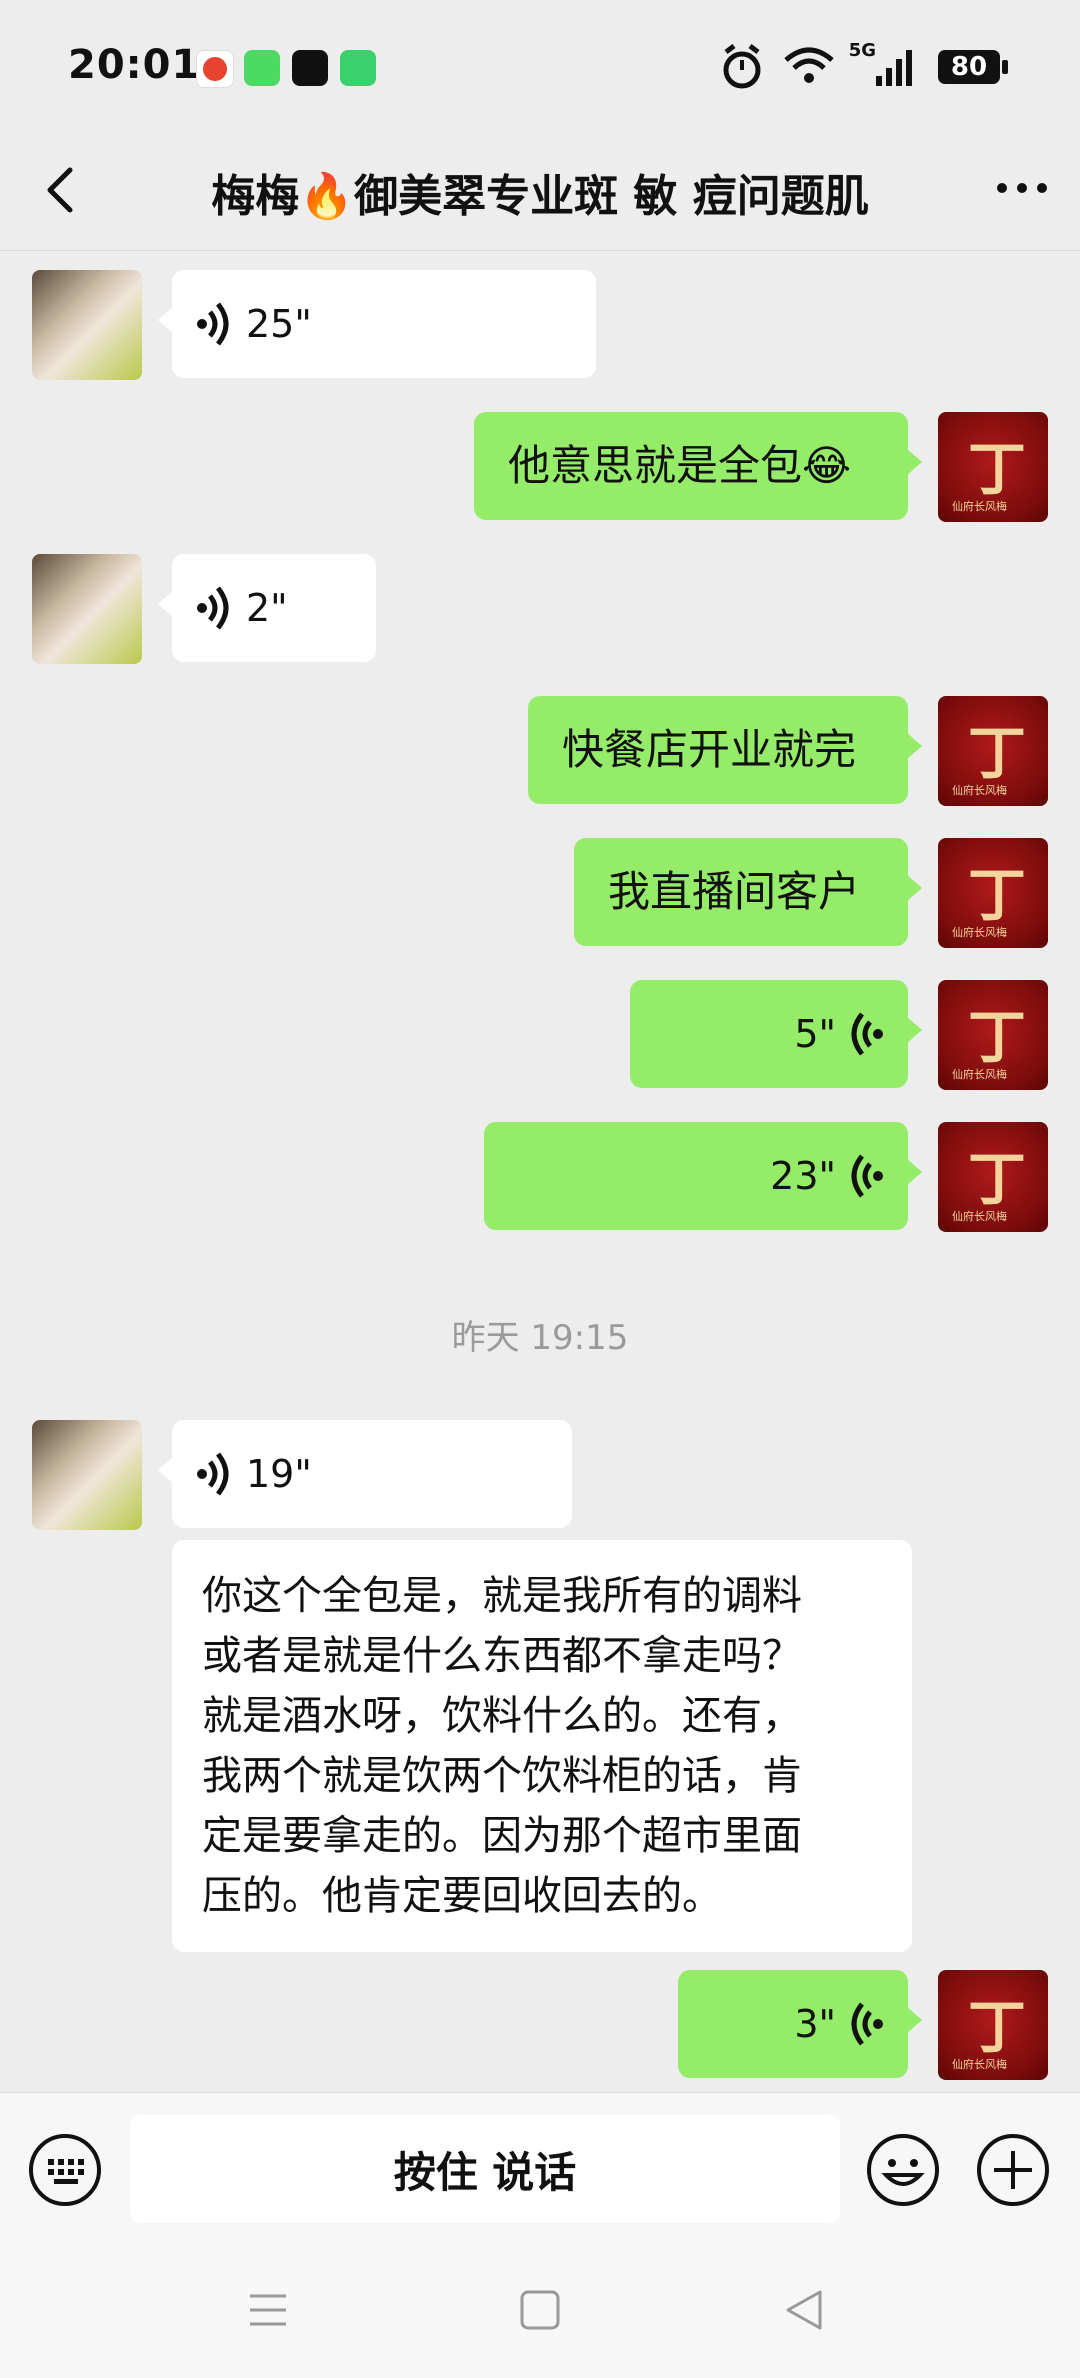  I want to click on transcript-line: 或者是就是什么东西都不拿走吗？, so click(502, 1656).